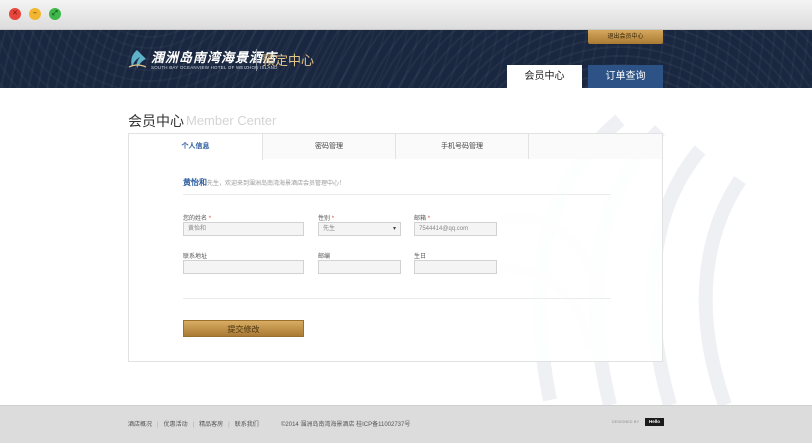 Image resolution: width=812 pixels, height=443 pixels. I want to click on panel-tabs: 个人信息 密码管理 手机号码管理, so click(395, 147).